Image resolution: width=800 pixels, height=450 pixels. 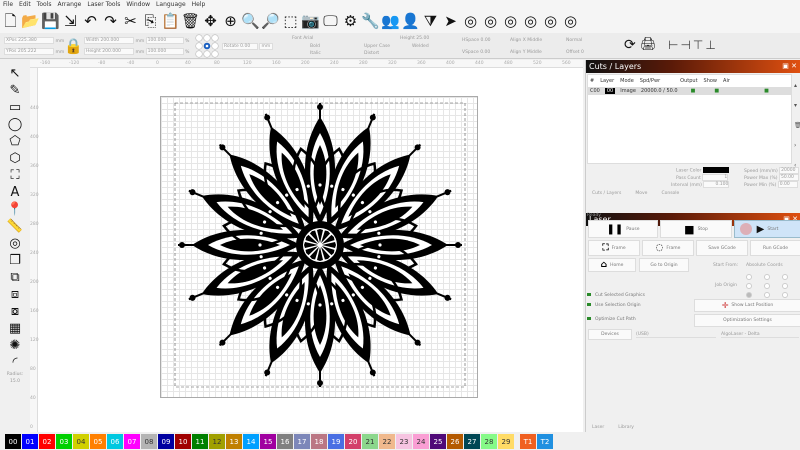 I want to click on interval-input: 0.100, so click(x=716, y=184).